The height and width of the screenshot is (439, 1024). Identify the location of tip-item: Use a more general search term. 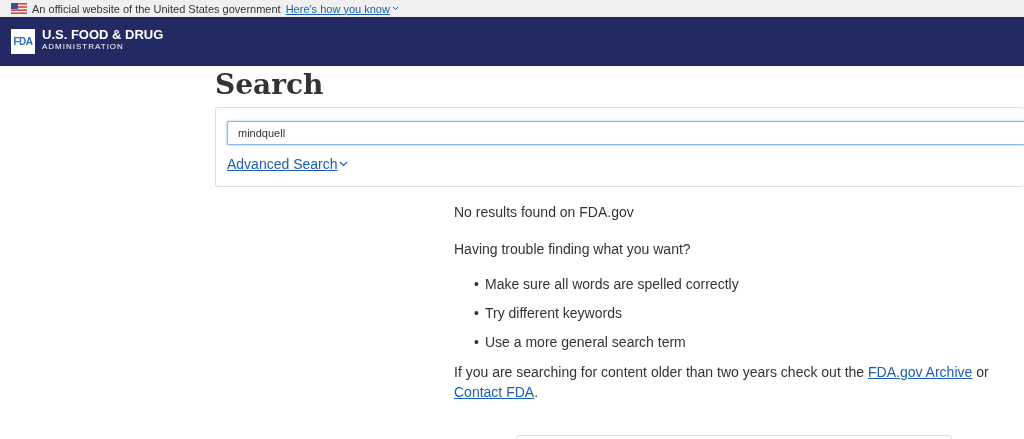
(585, 342).